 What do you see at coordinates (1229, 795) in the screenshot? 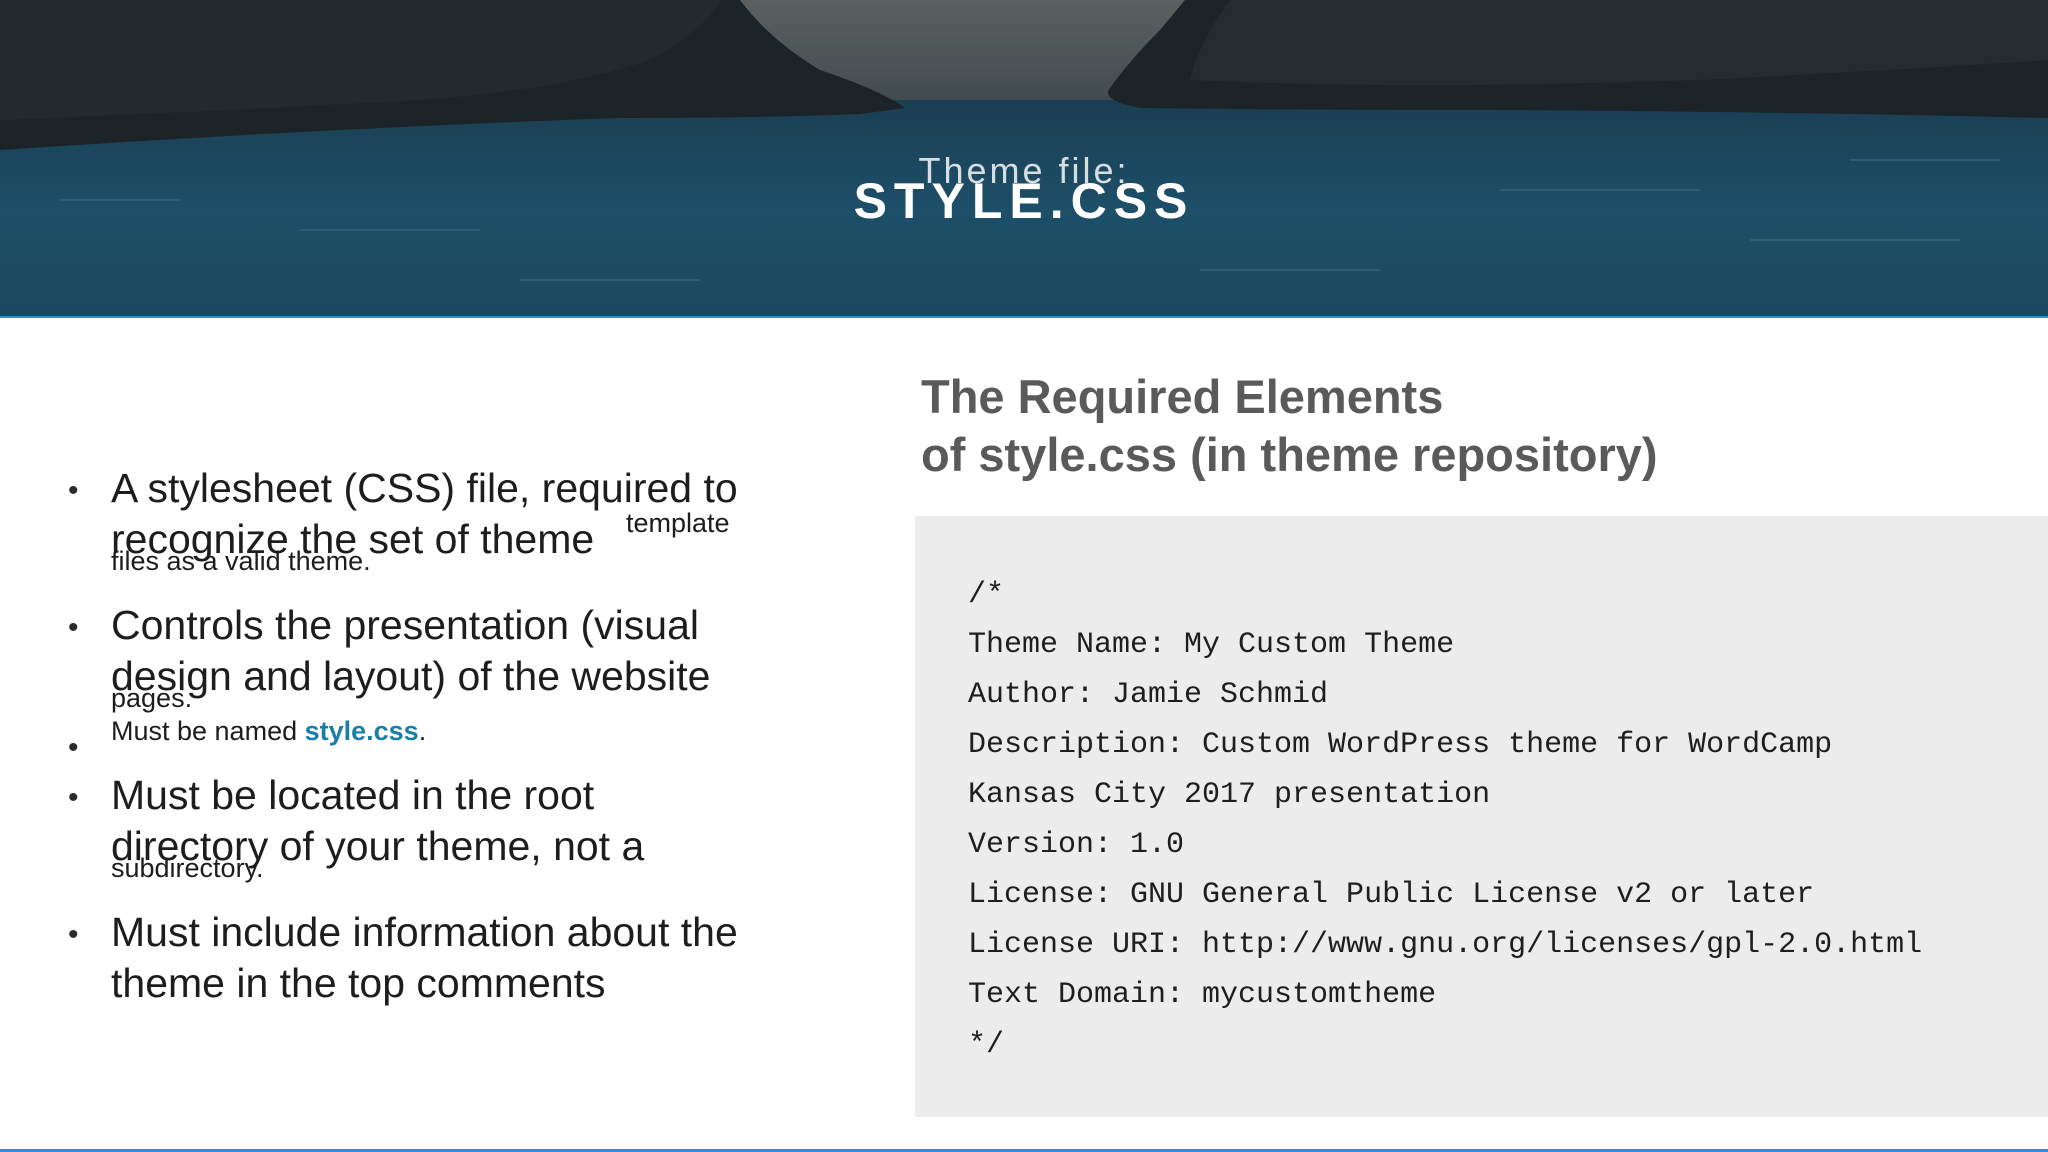
I see `code-line: Kansas City 2017 presentation` at bounding box center [1229, 795].